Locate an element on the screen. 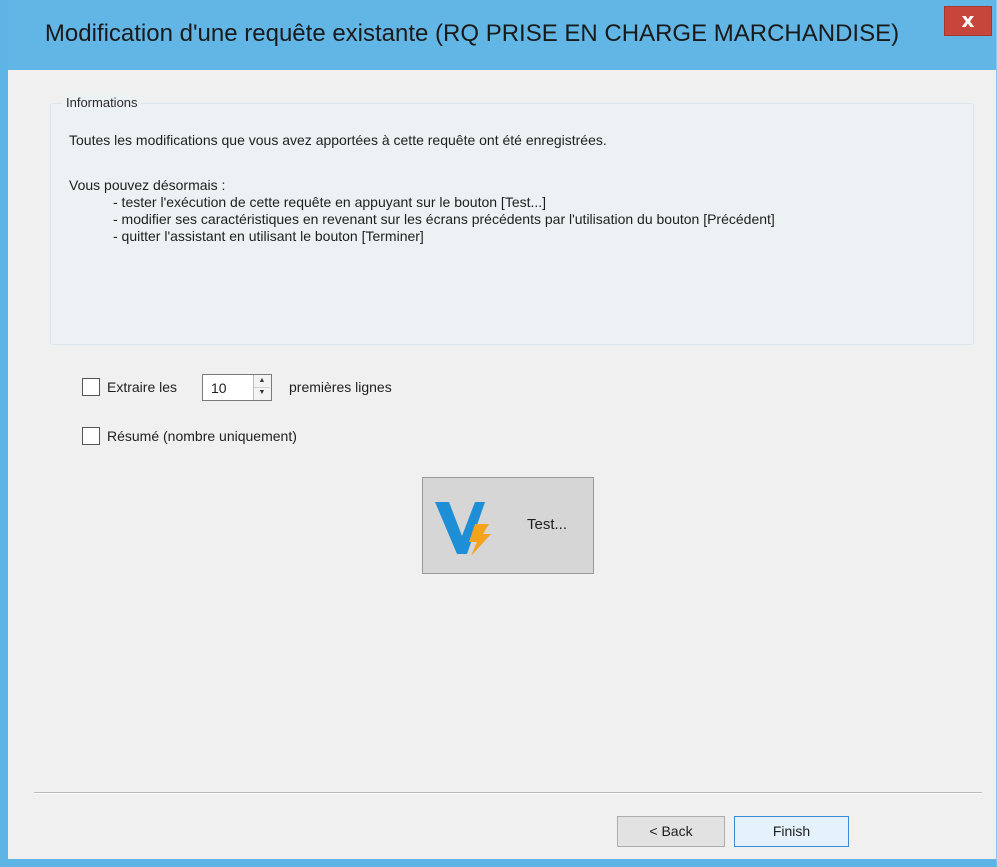 The width and height of the screenshot is (997, 867). stepper-buttons: ▲ ▼ is located at coordinates (262, 387).